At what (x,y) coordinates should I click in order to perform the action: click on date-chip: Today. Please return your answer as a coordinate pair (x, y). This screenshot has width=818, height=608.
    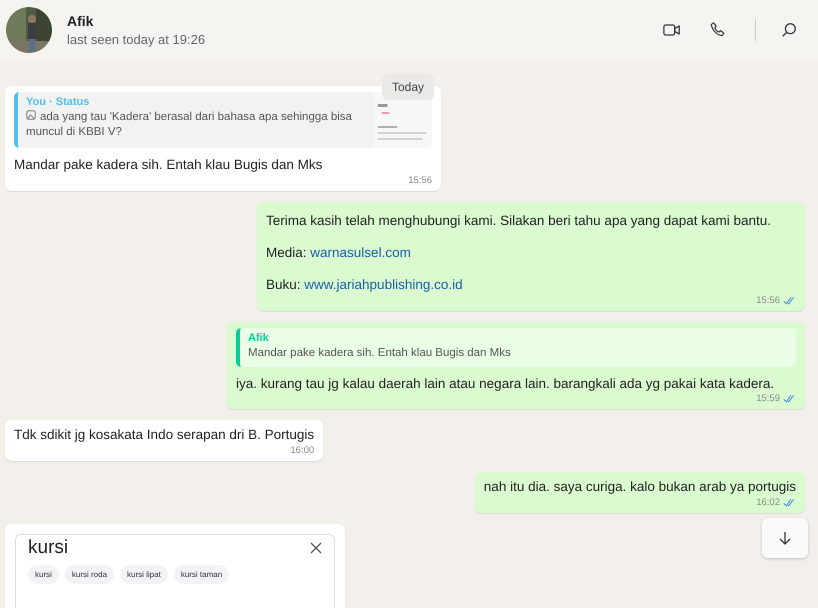
    Looking at the image, I should click on (408, 87).